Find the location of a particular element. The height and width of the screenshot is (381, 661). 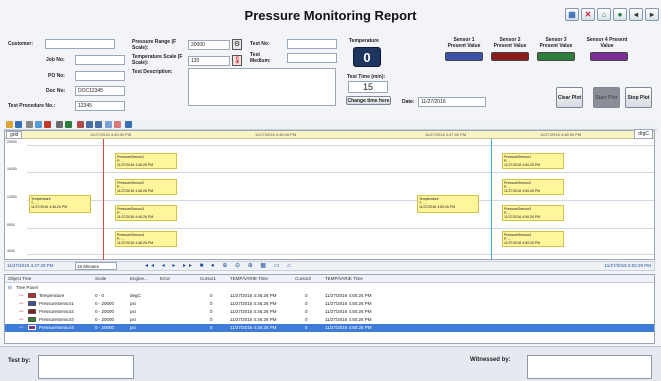

sensor-4-header: Sensor 4 Present Value is located at coordinates (607, 43).